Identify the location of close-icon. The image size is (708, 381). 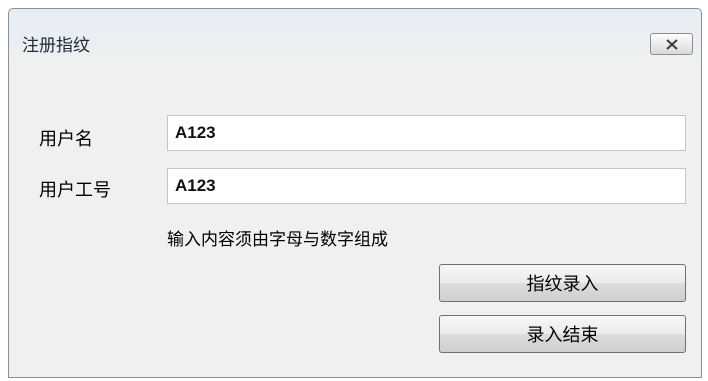
(672, 44).